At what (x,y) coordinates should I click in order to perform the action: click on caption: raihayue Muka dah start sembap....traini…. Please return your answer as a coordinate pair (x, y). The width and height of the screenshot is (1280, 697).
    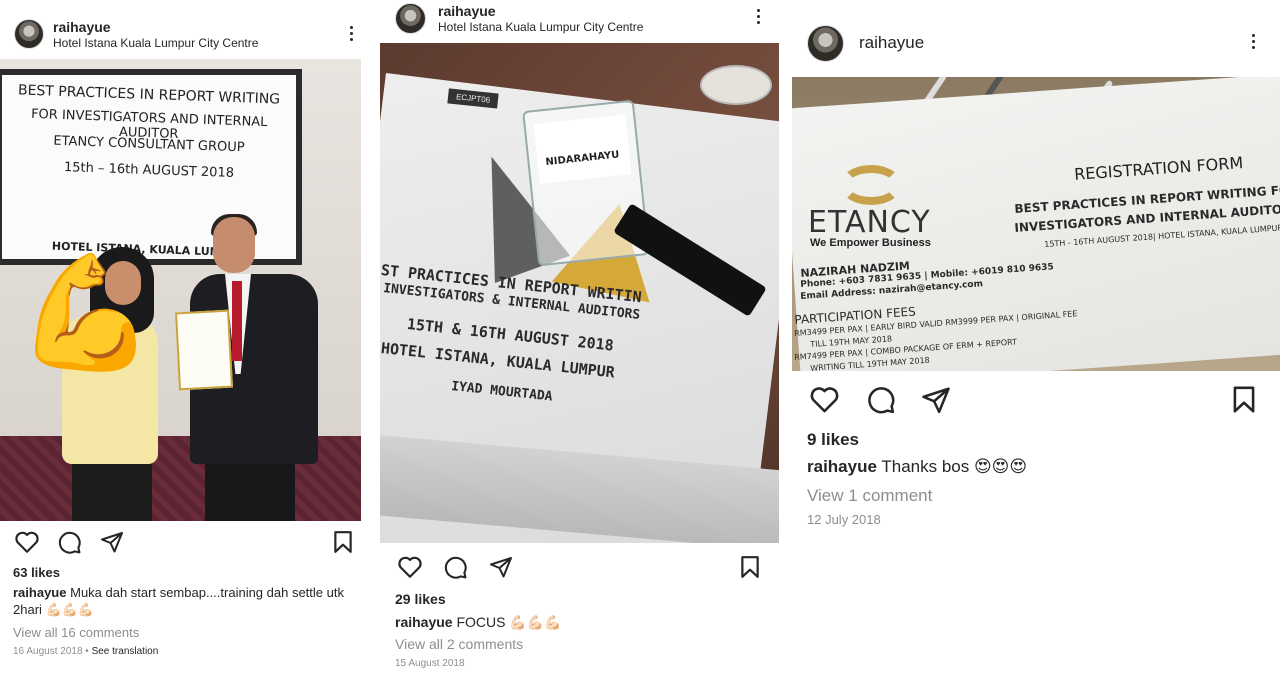
    Looking at the image, I should click on (185, 602).